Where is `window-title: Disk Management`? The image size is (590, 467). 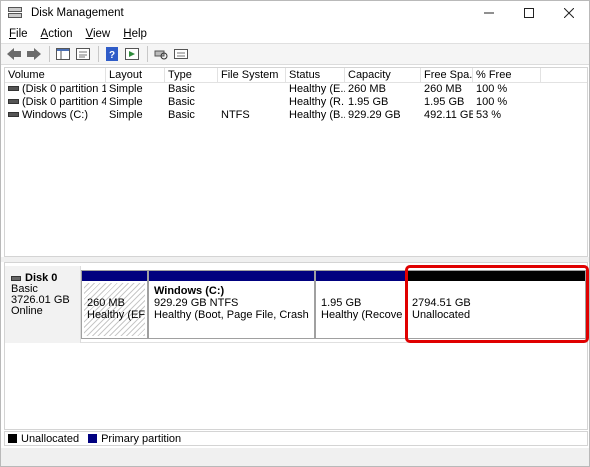
window-title: Disk Management is located at coordinates (77, 13).